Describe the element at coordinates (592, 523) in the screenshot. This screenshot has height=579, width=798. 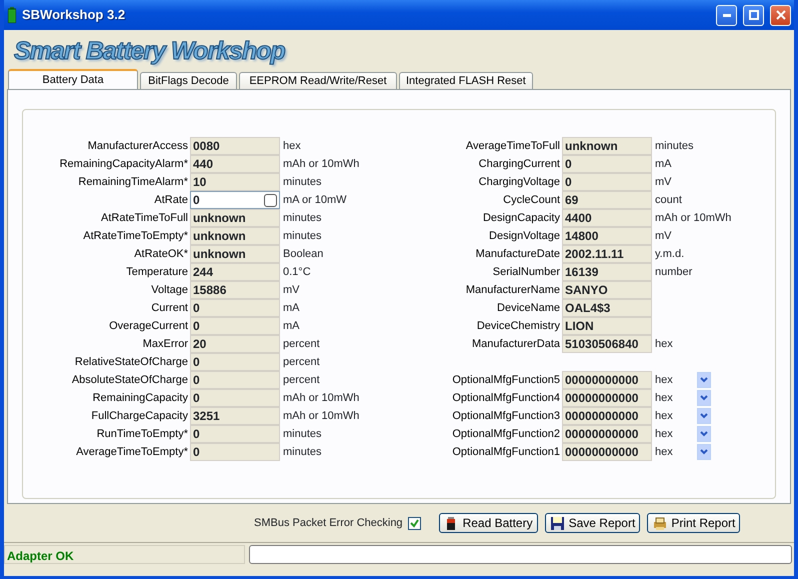
I see `save-button: Save Report` at that location.